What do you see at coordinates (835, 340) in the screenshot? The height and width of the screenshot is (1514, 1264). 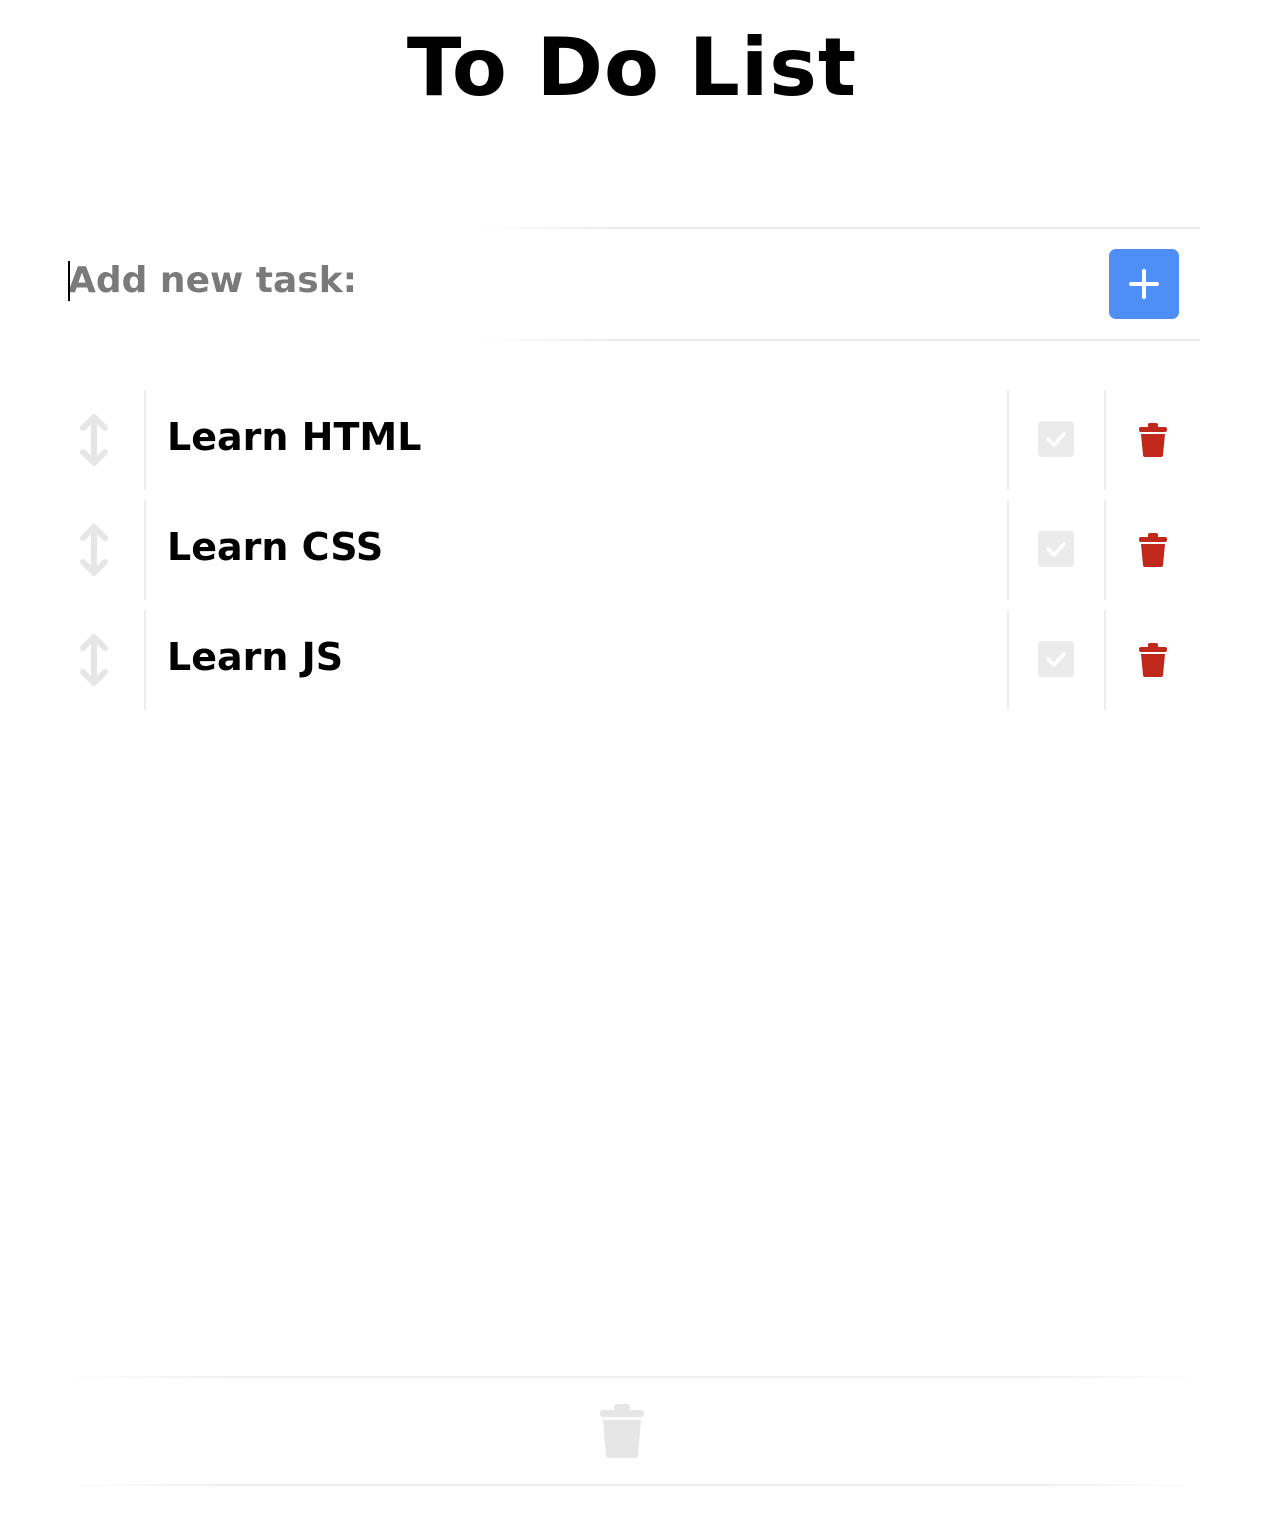 I see `add-task-bottom-divider` at bounding box center [835, 340].